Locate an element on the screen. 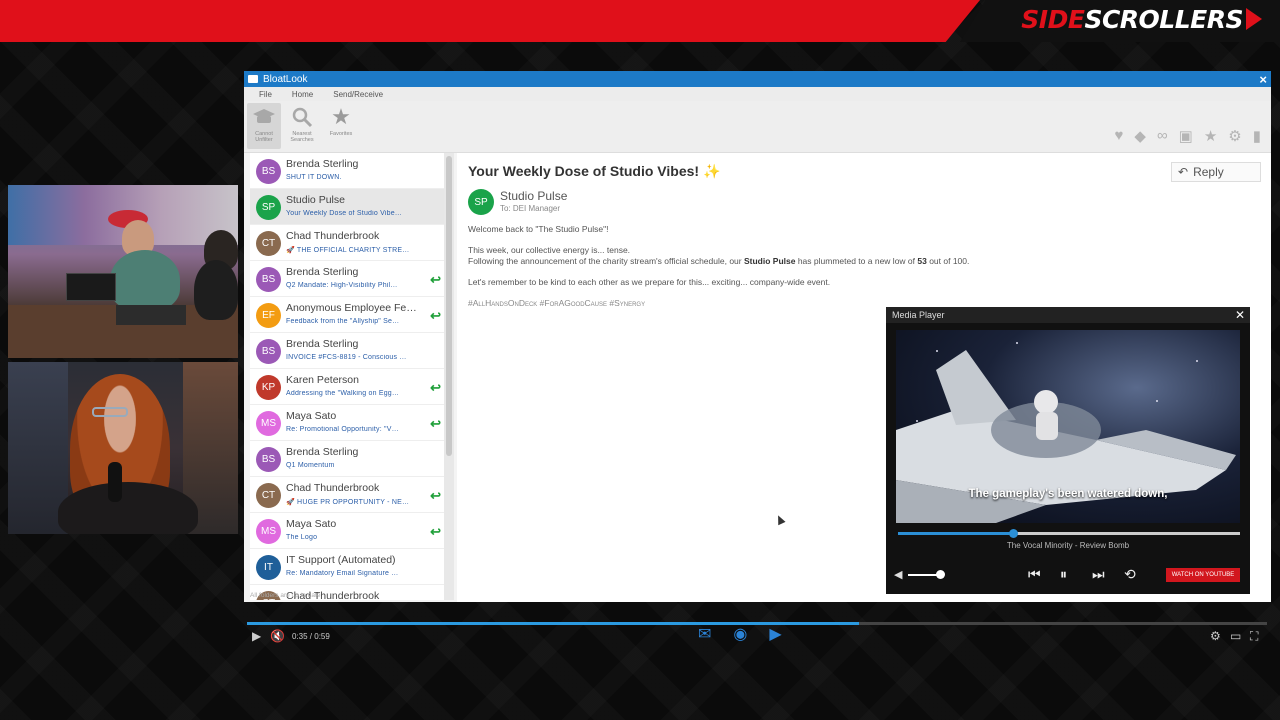 The height and width of the screenshot is (720, 1280). stream-banner: SIDESCROLLERS is located at coordinates (640, 21).